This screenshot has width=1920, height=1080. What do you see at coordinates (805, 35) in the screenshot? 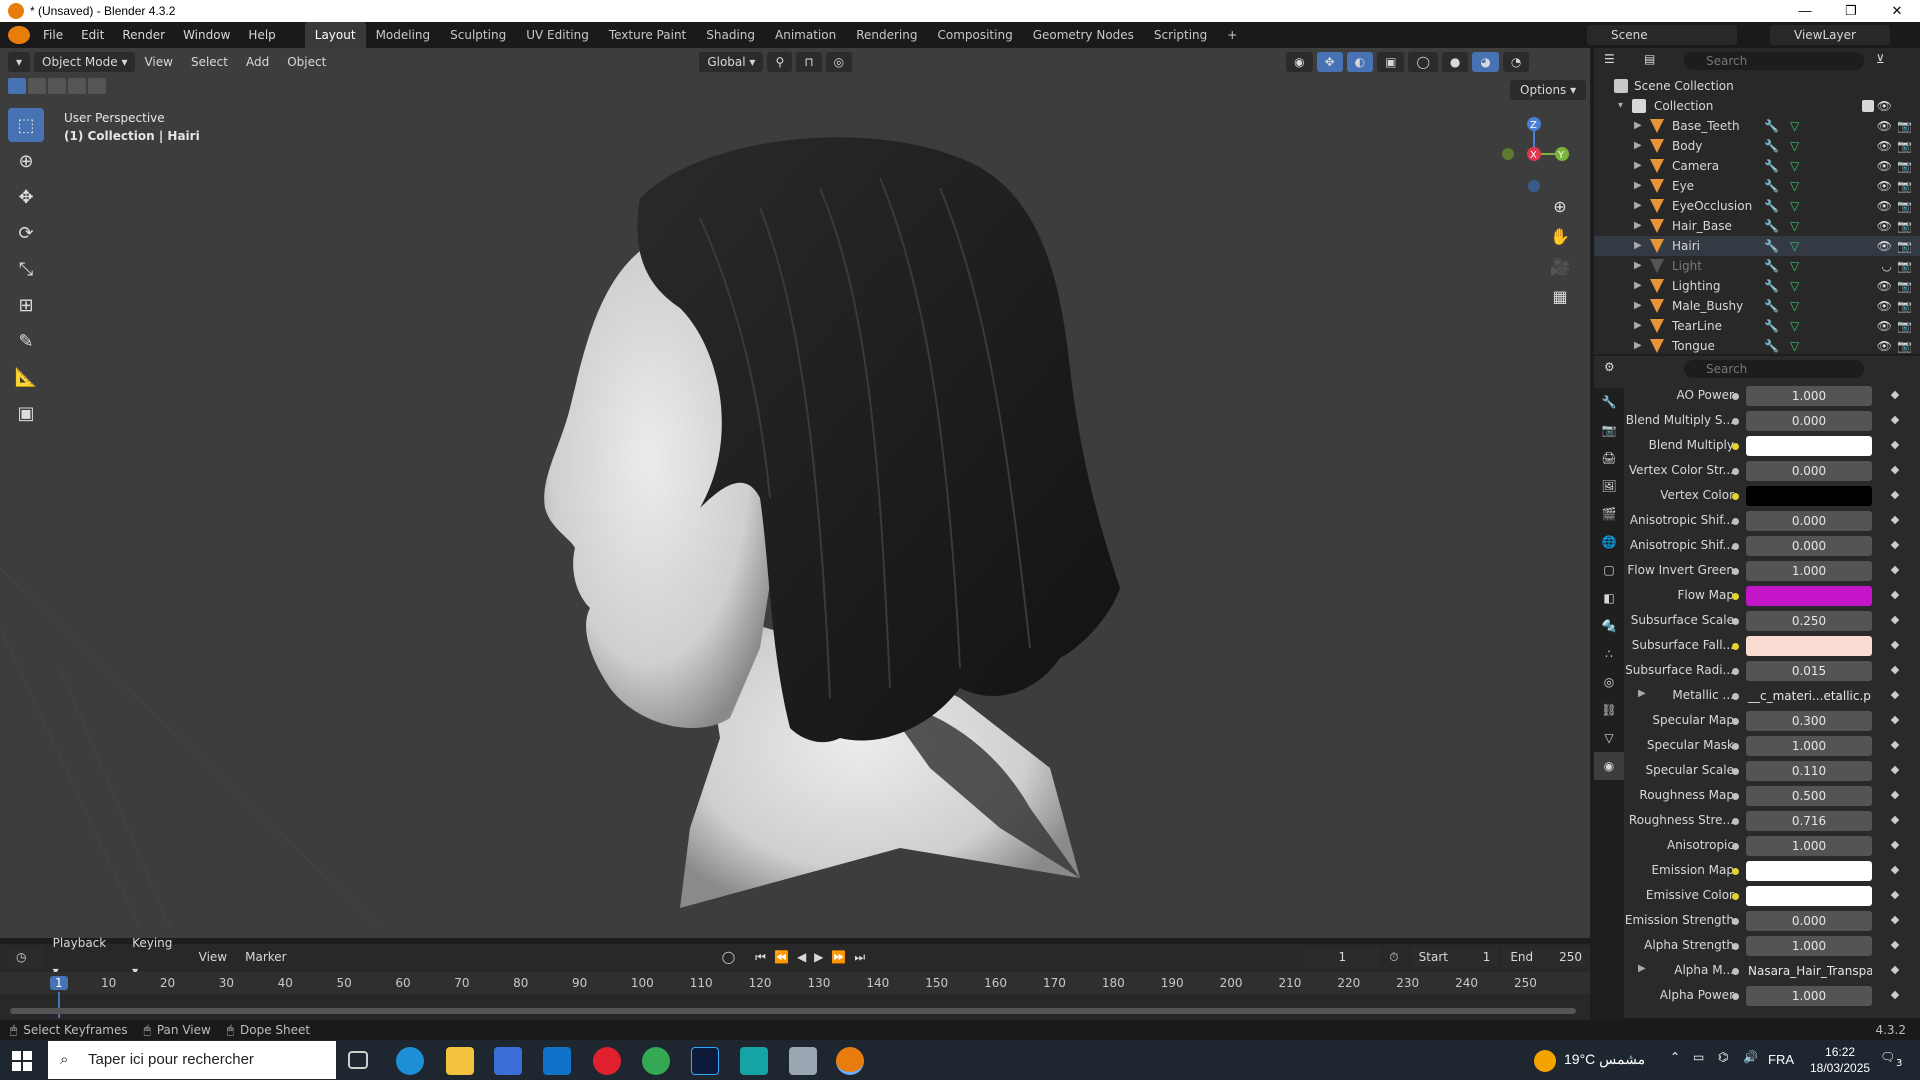
I see `tab-animation: Animation` at bounding box center [805, 35].